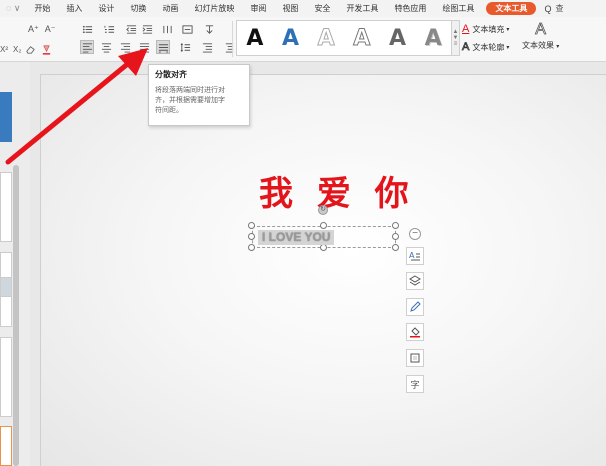 Image resolution: width=606 pixels, height=466 pixels. Describe the element at coordinates (131, 29) in the screenshot. I see `decrease-indent-icon` at that location.